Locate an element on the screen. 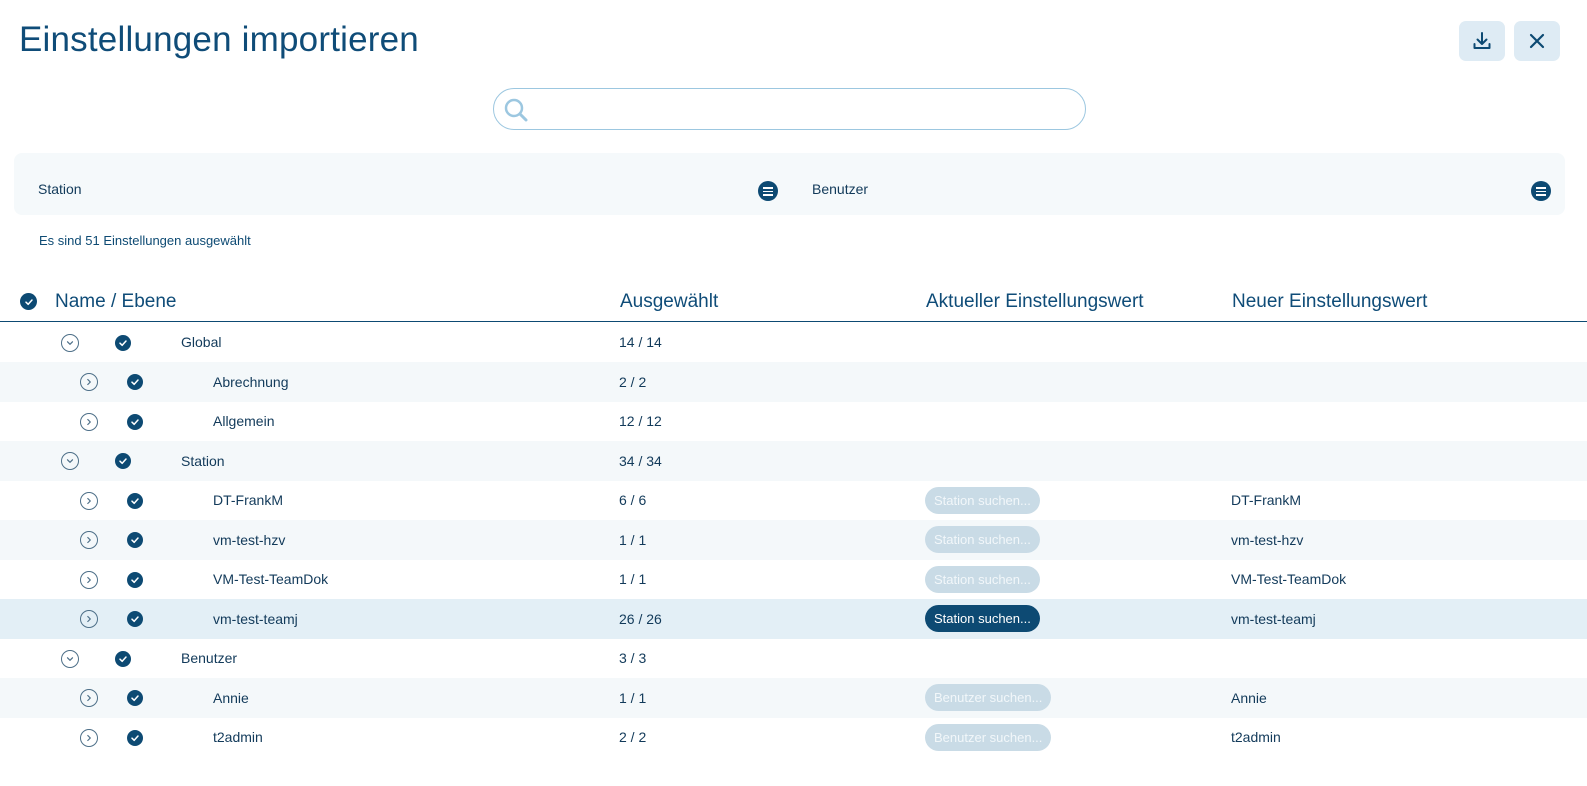  row-name: Global is located at coordinates (201, 342).